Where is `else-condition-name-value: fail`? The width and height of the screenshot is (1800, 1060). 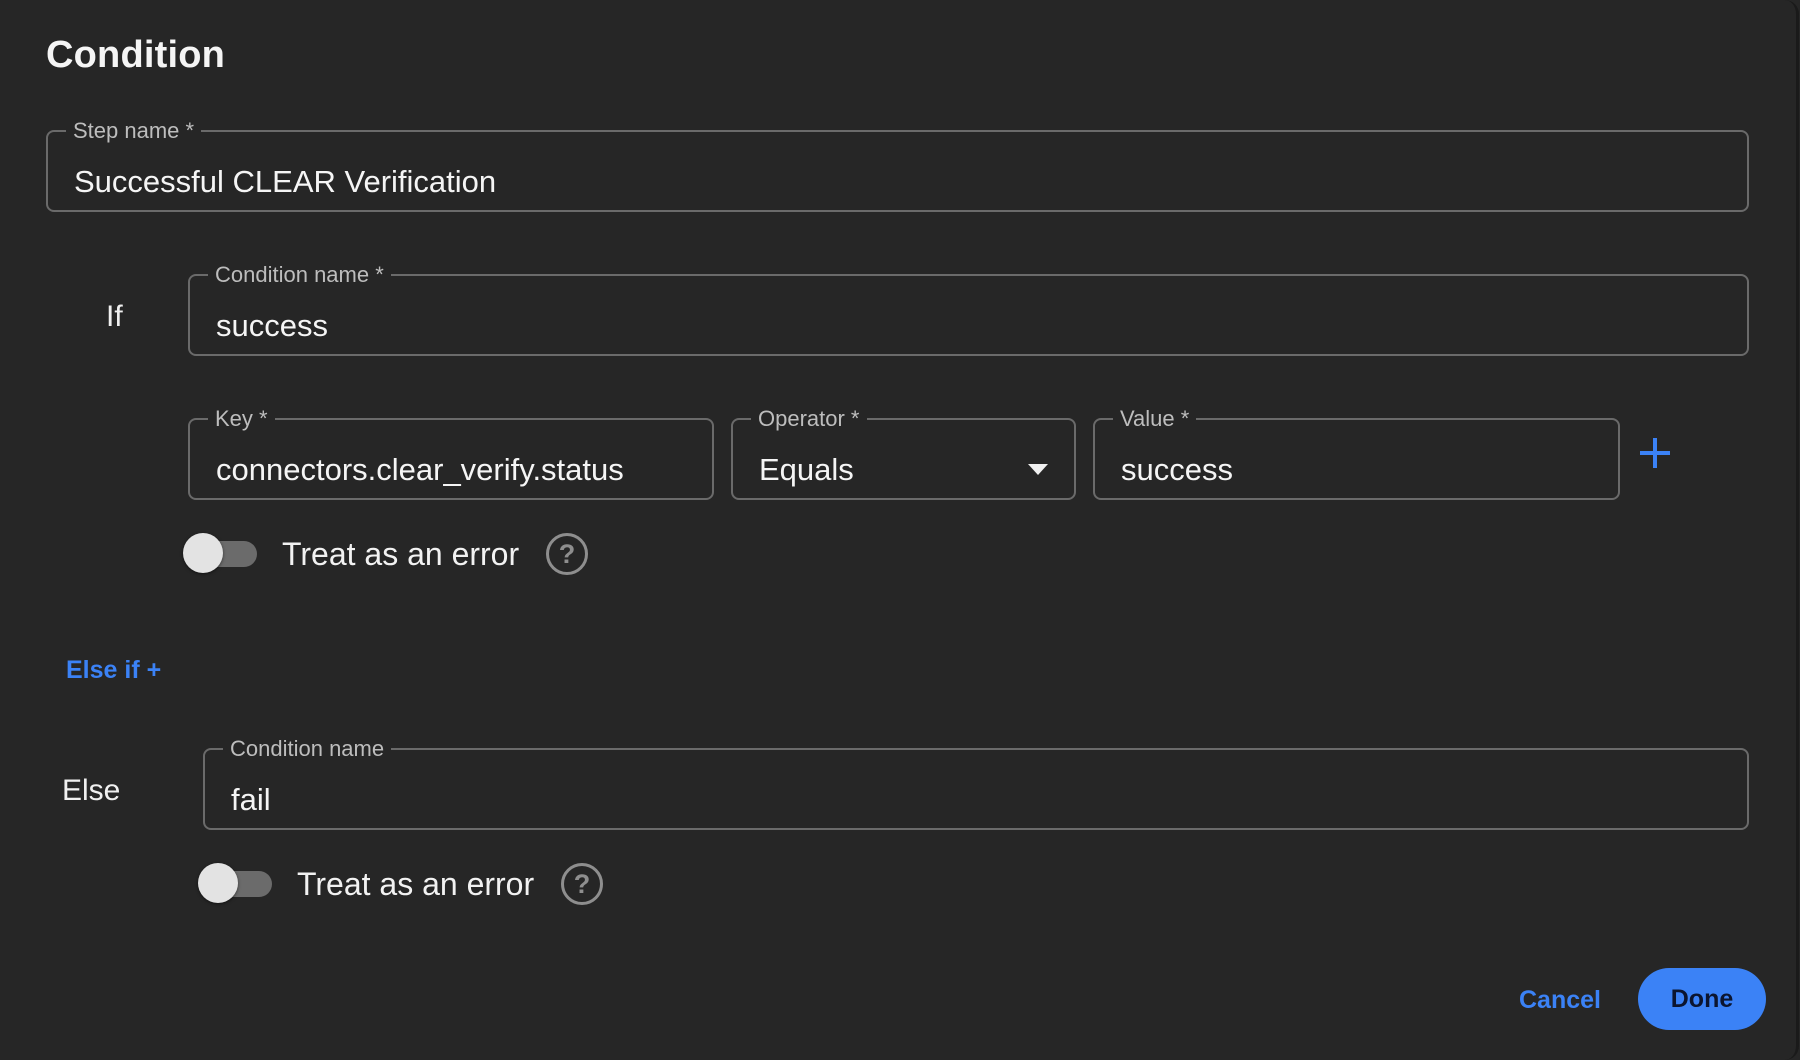
else-condition-name-value: fail is located at coordinates (251, 800).